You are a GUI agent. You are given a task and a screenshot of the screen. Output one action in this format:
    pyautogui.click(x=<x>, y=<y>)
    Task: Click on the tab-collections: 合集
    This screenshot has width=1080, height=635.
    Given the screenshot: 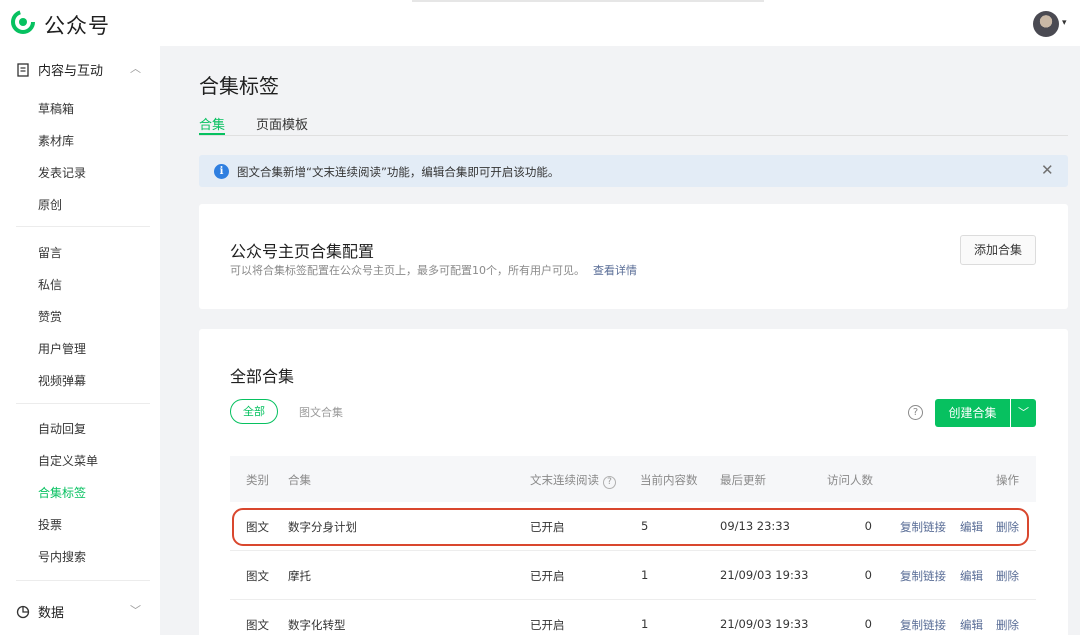 What is the action you would take?
    pyautogui.click(x=212, y=123)
    